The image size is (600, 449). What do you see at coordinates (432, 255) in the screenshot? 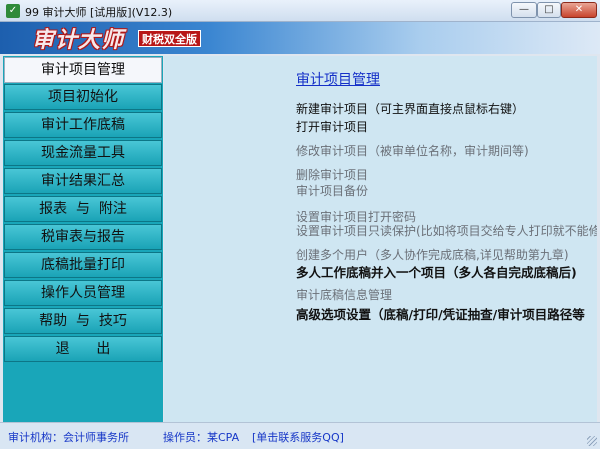
I see `action-create-users: 创建多个用户（多人协作完成底稿,详见帮助第九章)` at bounding box center [432, 255].